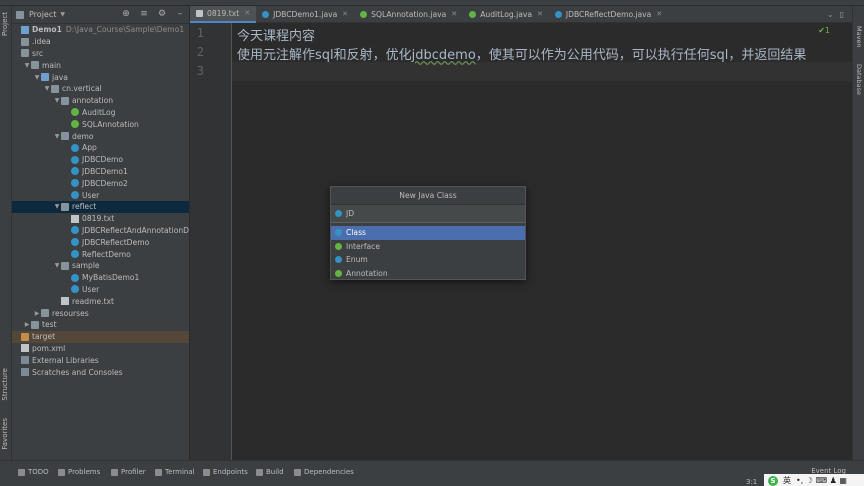  What do you see at coordinates (45, 313) in the screenshot?
I see `folder-icon` at bounding box center [45, 313].